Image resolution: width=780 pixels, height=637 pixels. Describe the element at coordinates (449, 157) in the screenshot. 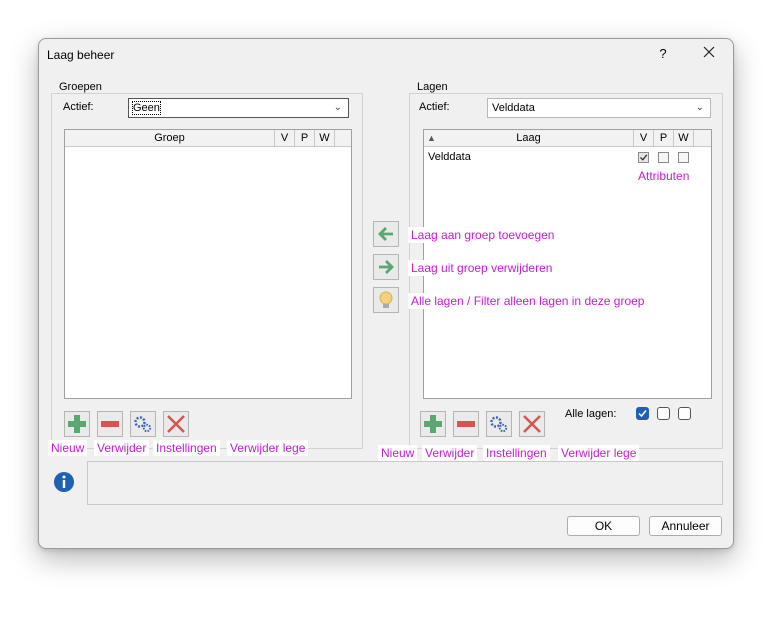

I see `layer-row-name: Velddata` at that location.